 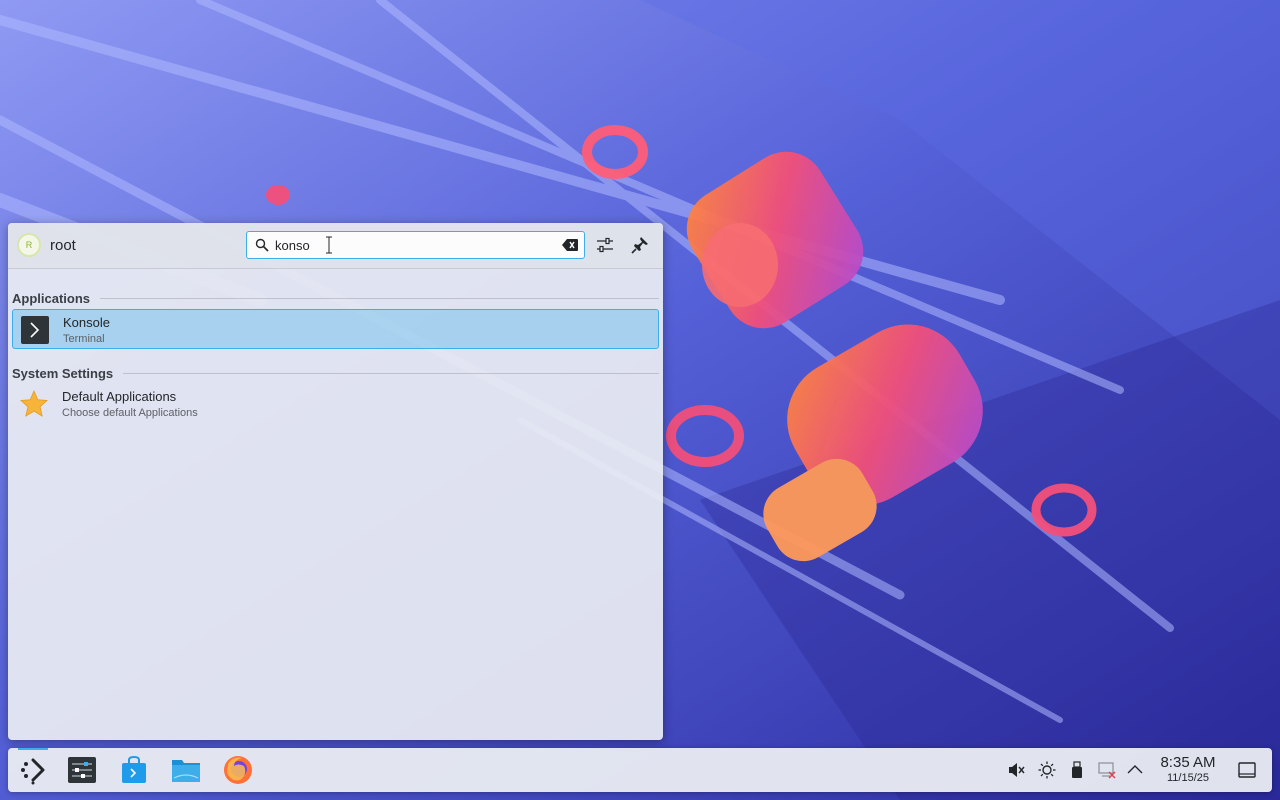 I want to click on result-subtitle: Terminal, so click(x=84, y=339).